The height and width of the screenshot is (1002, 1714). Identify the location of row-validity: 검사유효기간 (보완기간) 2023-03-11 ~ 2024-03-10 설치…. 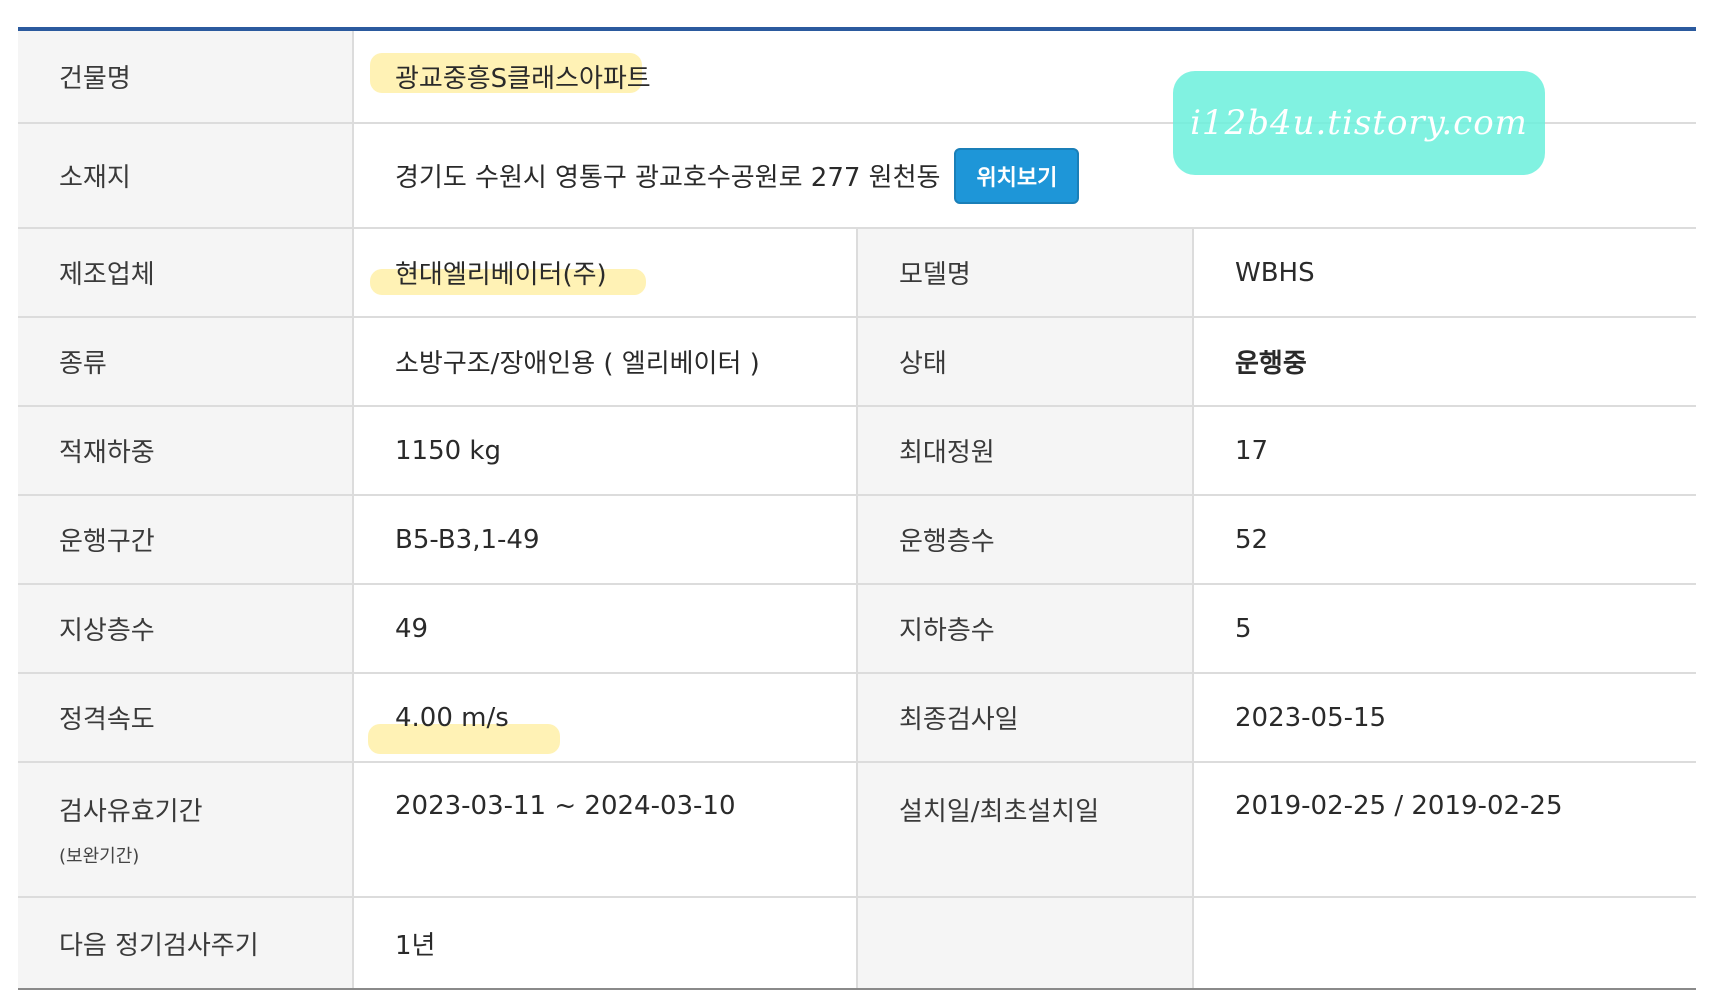
(857, 830).